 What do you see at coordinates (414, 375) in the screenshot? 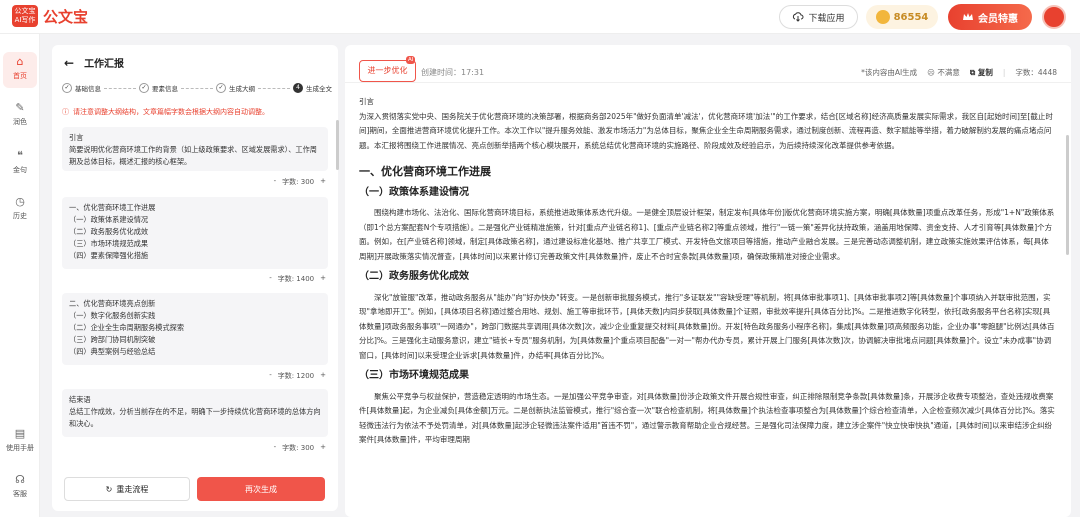
I see `subsection-heading: （三）市场环境规范成果` at bounding box center [414, 375].